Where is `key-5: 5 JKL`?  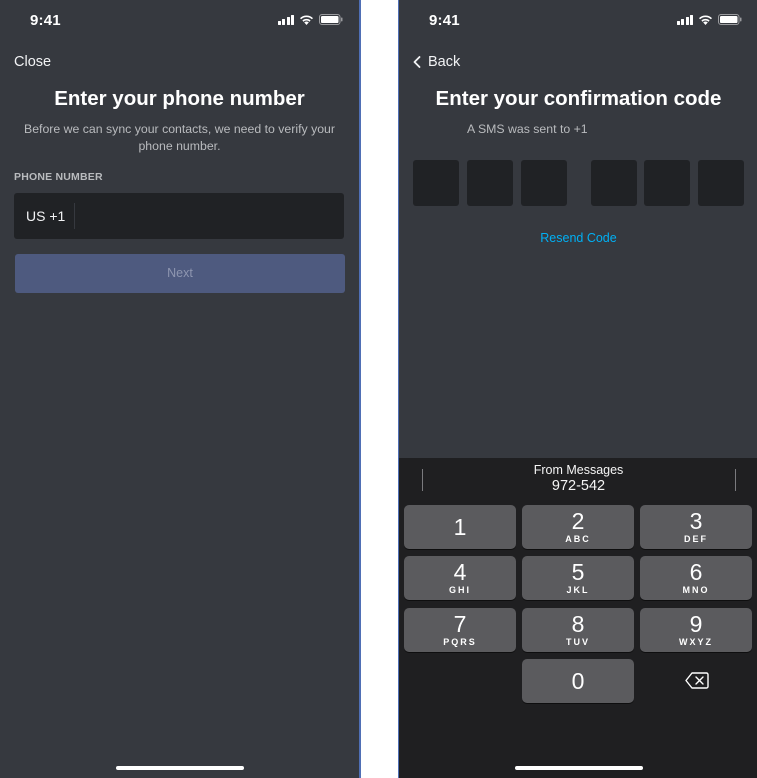 key-5: 5 JKL is located at coordinates (578, 578).